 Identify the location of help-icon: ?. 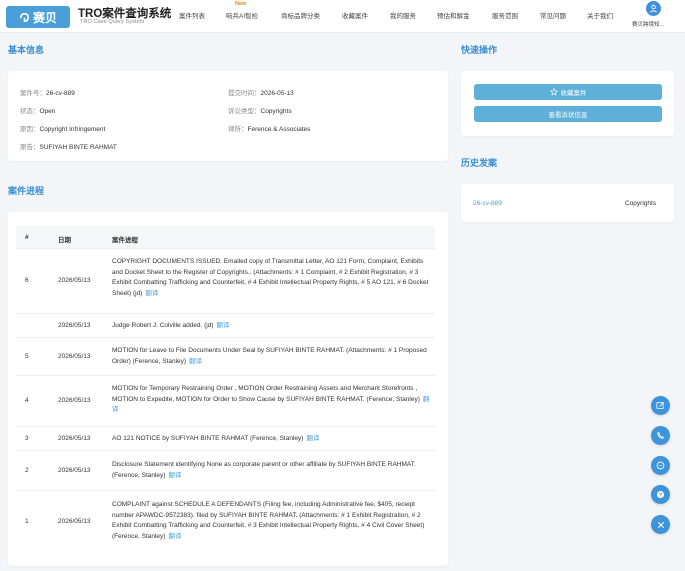
(660, 494).